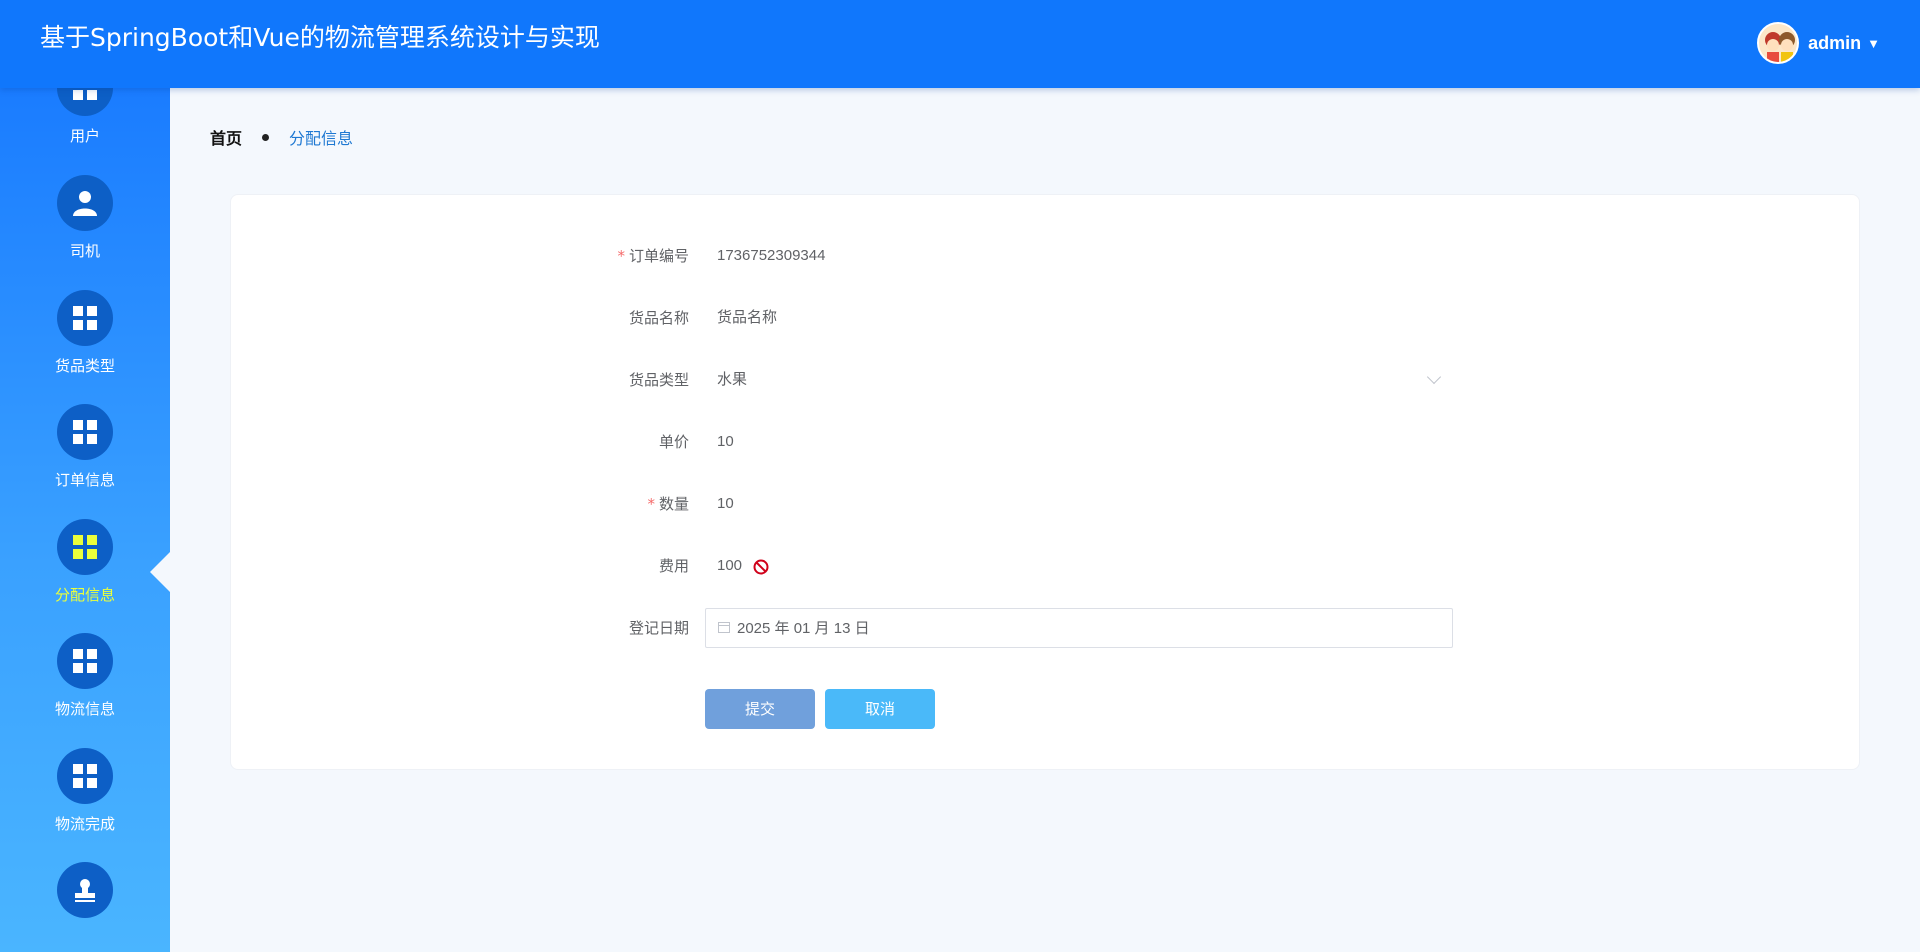 The width and height of the screenshot is (1920, 952). Describe the element at coordinates (84, 251) in the screenshot. I see `sidebar-item-label: 司机` at that location.